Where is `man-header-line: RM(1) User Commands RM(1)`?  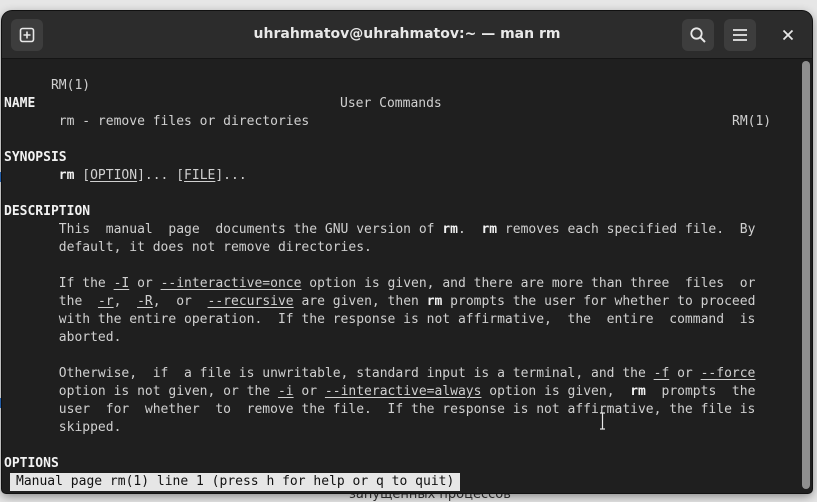 man-header-line: RM(1) User Commands RM(1) is located at coordinates (399, 94).